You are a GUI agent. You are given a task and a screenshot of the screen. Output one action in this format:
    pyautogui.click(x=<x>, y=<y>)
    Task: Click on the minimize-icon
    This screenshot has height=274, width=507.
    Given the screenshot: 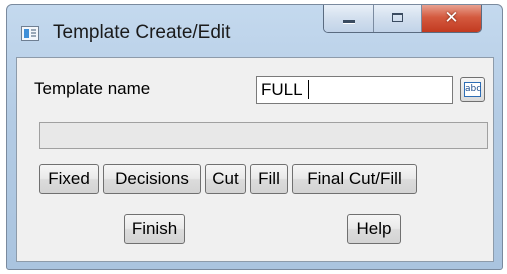 What is the action you would take?
    pyautogui.click(x=349, y=21)
    